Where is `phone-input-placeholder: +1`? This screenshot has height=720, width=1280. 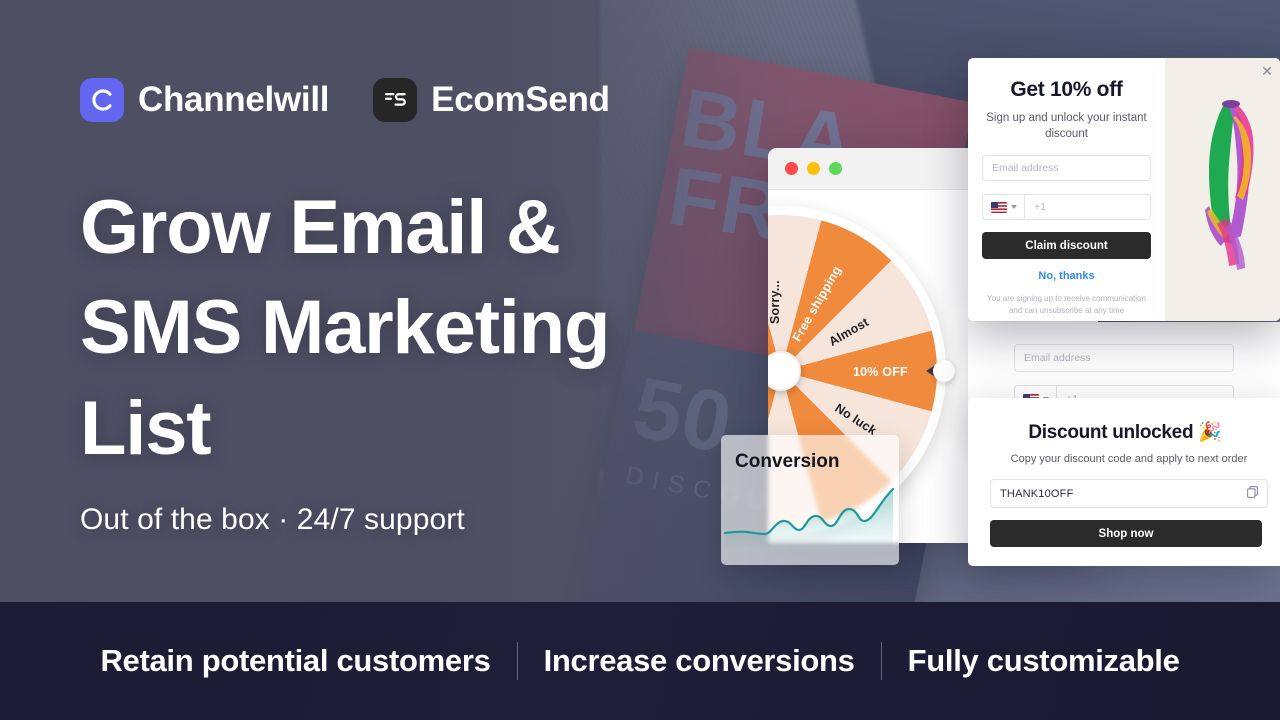
phone-input-placeholder: +1 is located at coordinates (1040, 207).